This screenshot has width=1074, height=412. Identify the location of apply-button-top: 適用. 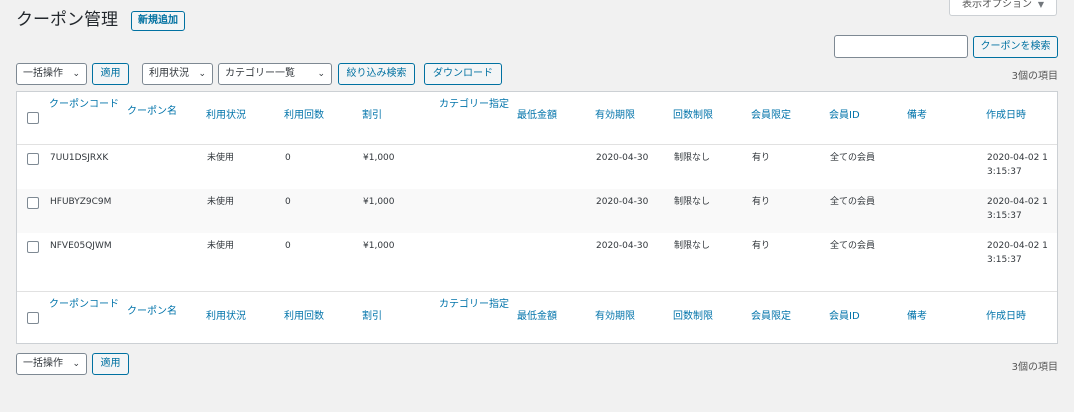
(110, 74).